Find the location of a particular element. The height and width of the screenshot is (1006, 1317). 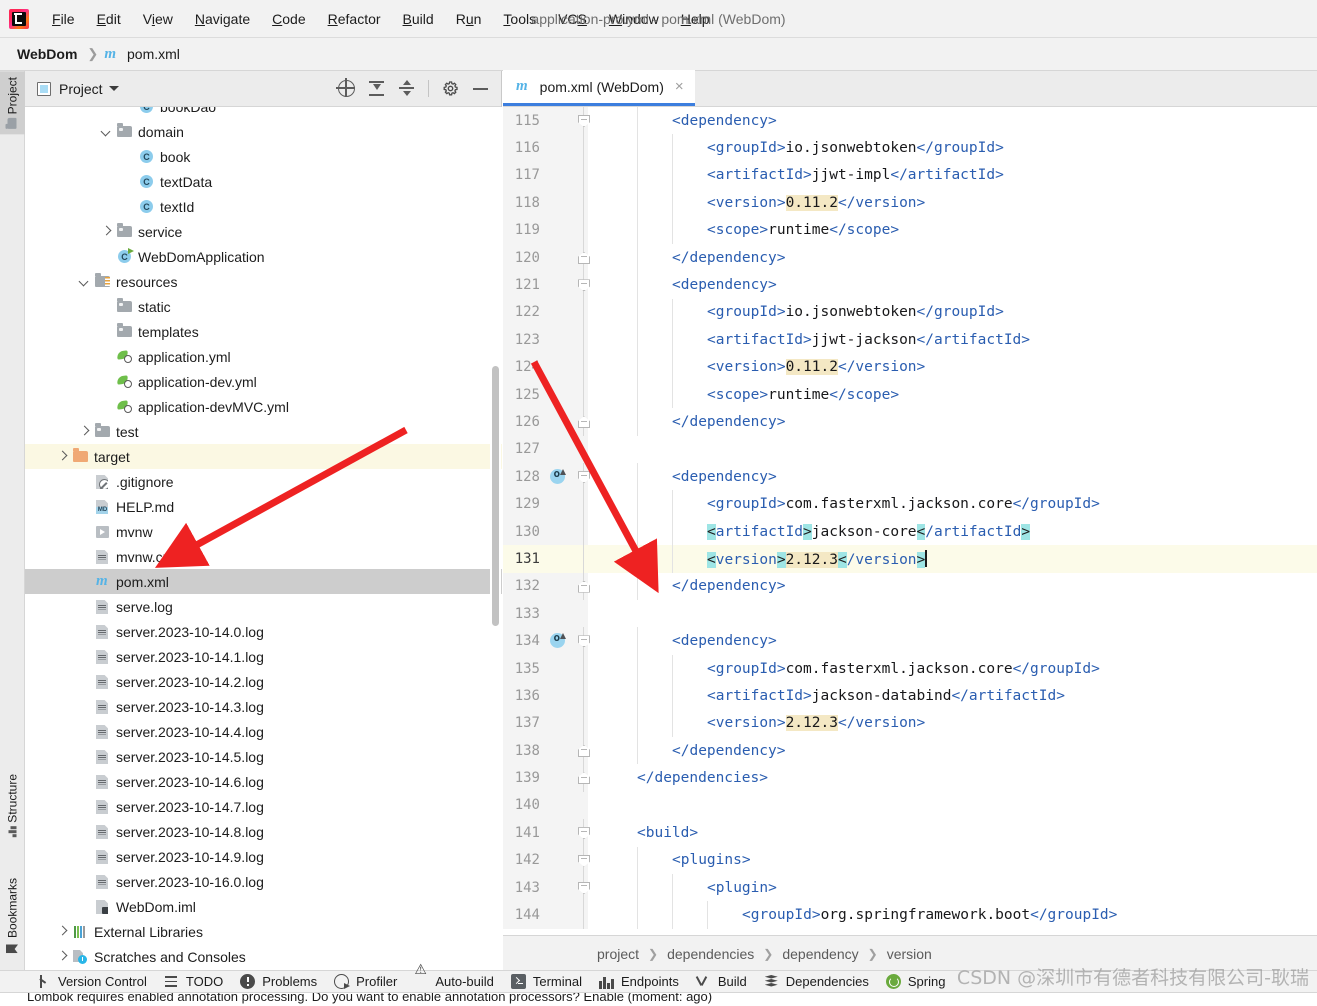

code-text: <build> is located at coordinates (952, 833).